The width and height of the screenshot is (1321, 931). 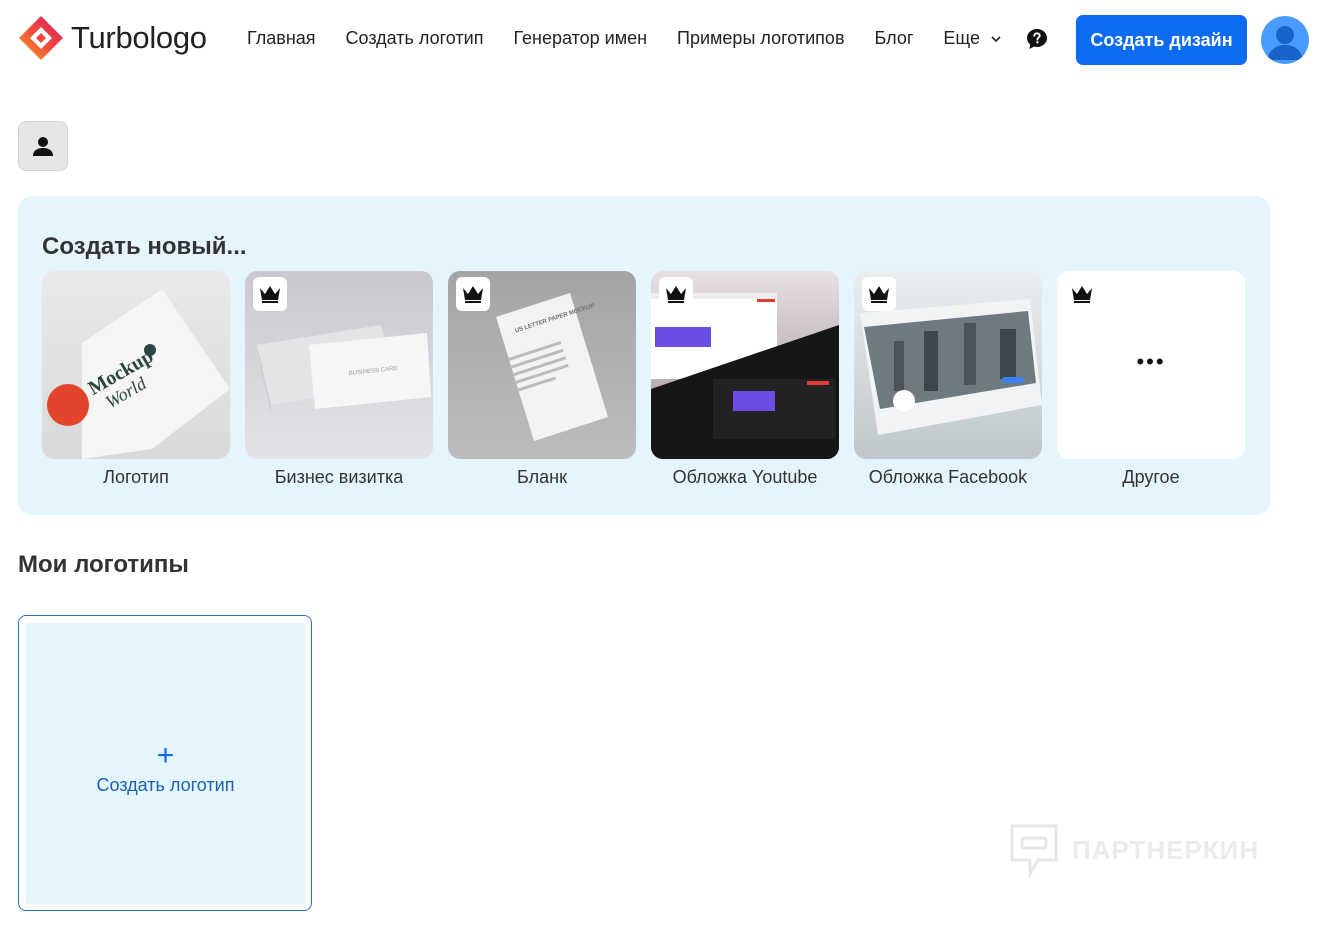 I want to click on more-dots-icon: •••, so click(x=1151, y=361).